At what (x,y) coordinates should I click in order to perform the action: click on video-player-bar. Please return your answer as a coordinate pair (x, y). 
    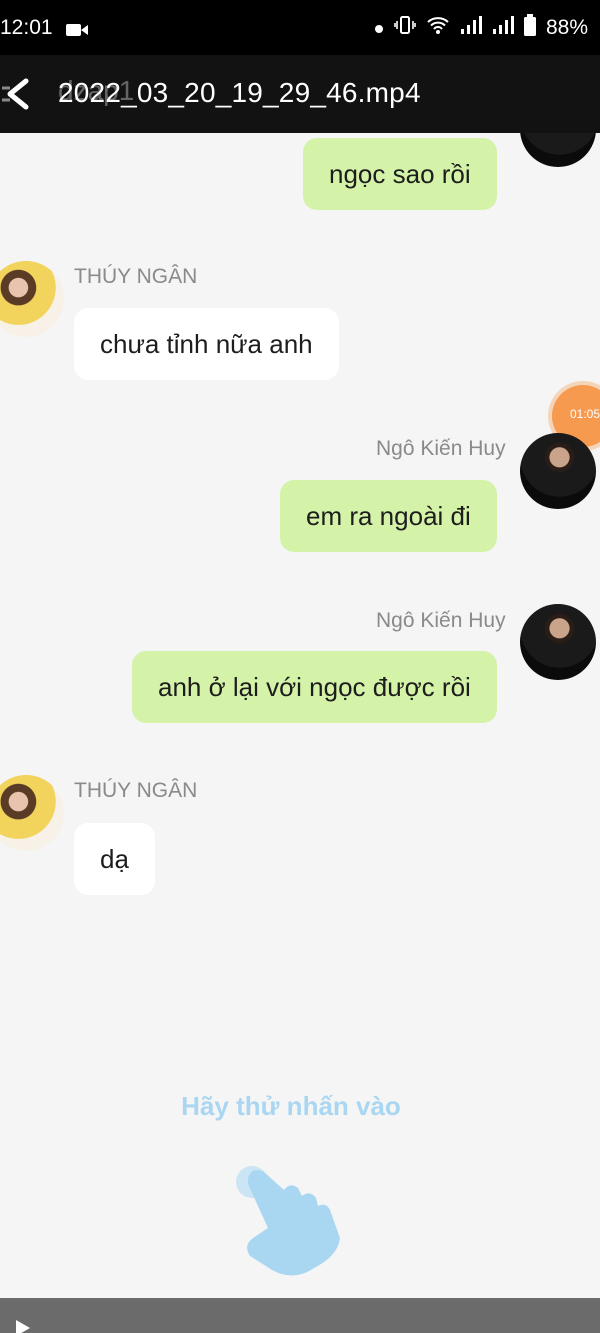
    Looking at the image, I should click on (300, 1315).